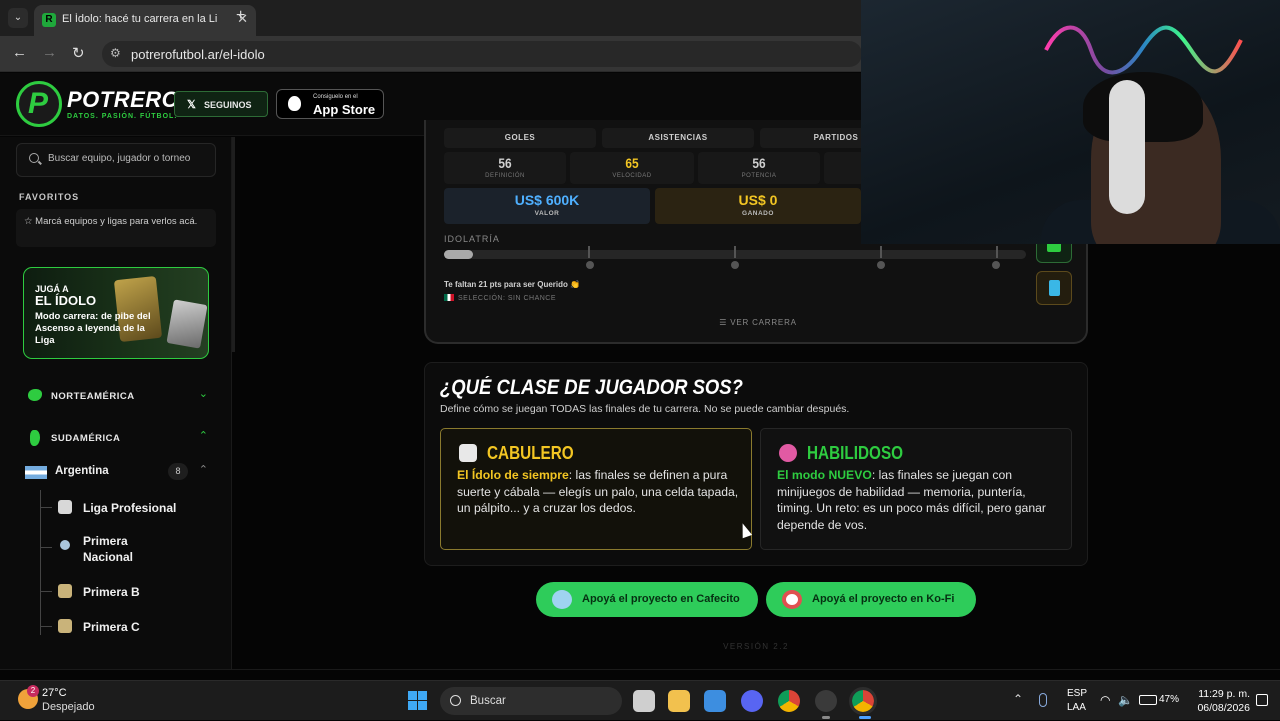  I want to click on view-career-link: ☰ VER CARRERA, so click(758, 322).